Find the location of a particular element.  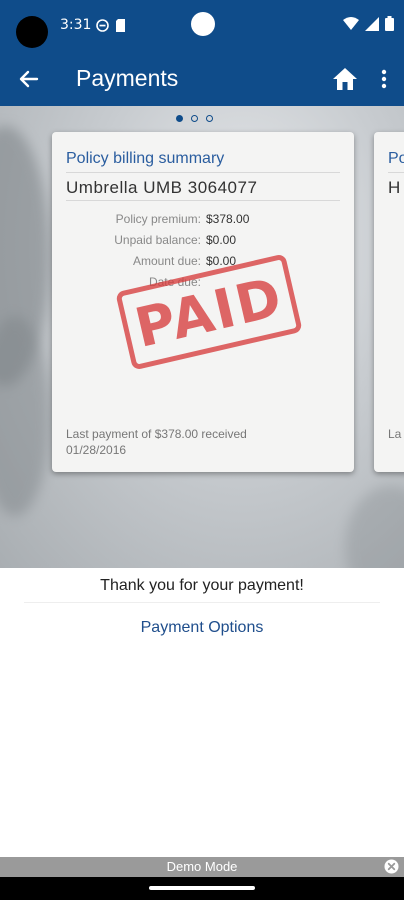

status-bar: 3:31 is located at coordinates (202, 26).